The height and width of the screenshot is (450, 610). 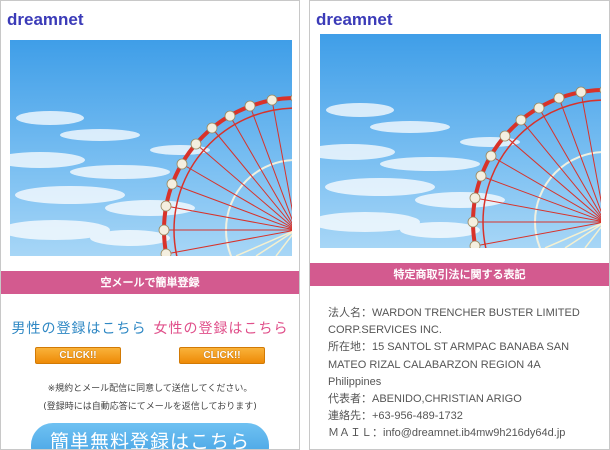 I want to click on info-representative: 代表者：ABENIDO,CHRISTIAN ARIGO, so click(x=425, y=399).